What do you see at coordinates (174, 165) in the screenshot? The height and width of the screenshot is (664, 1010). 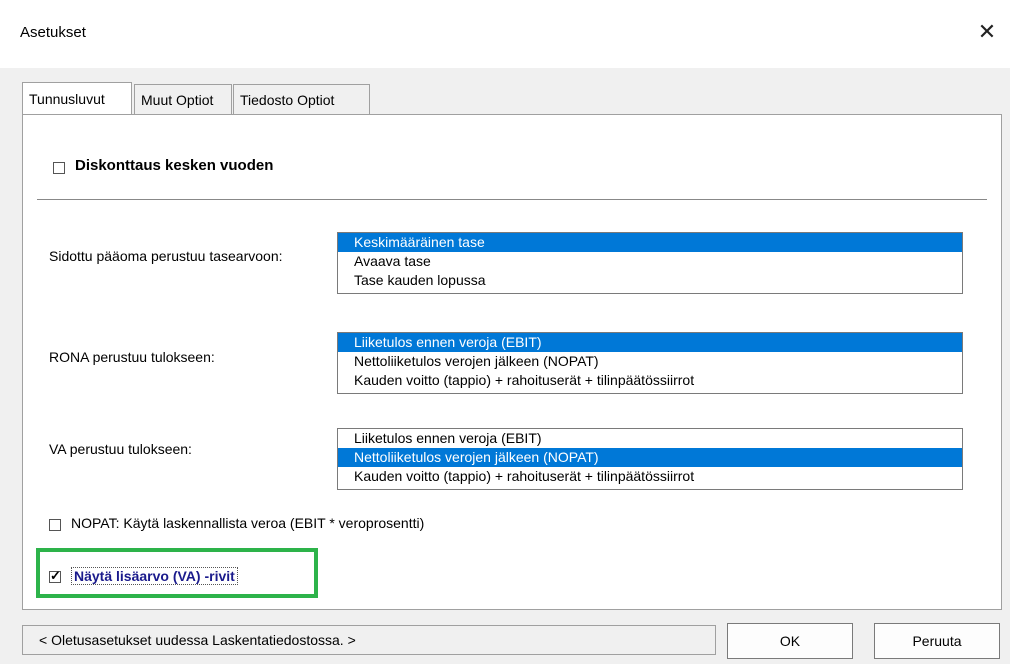 I see `discount-label: Diskonttaus kesken vuoden` at bounding box center [174, 165].